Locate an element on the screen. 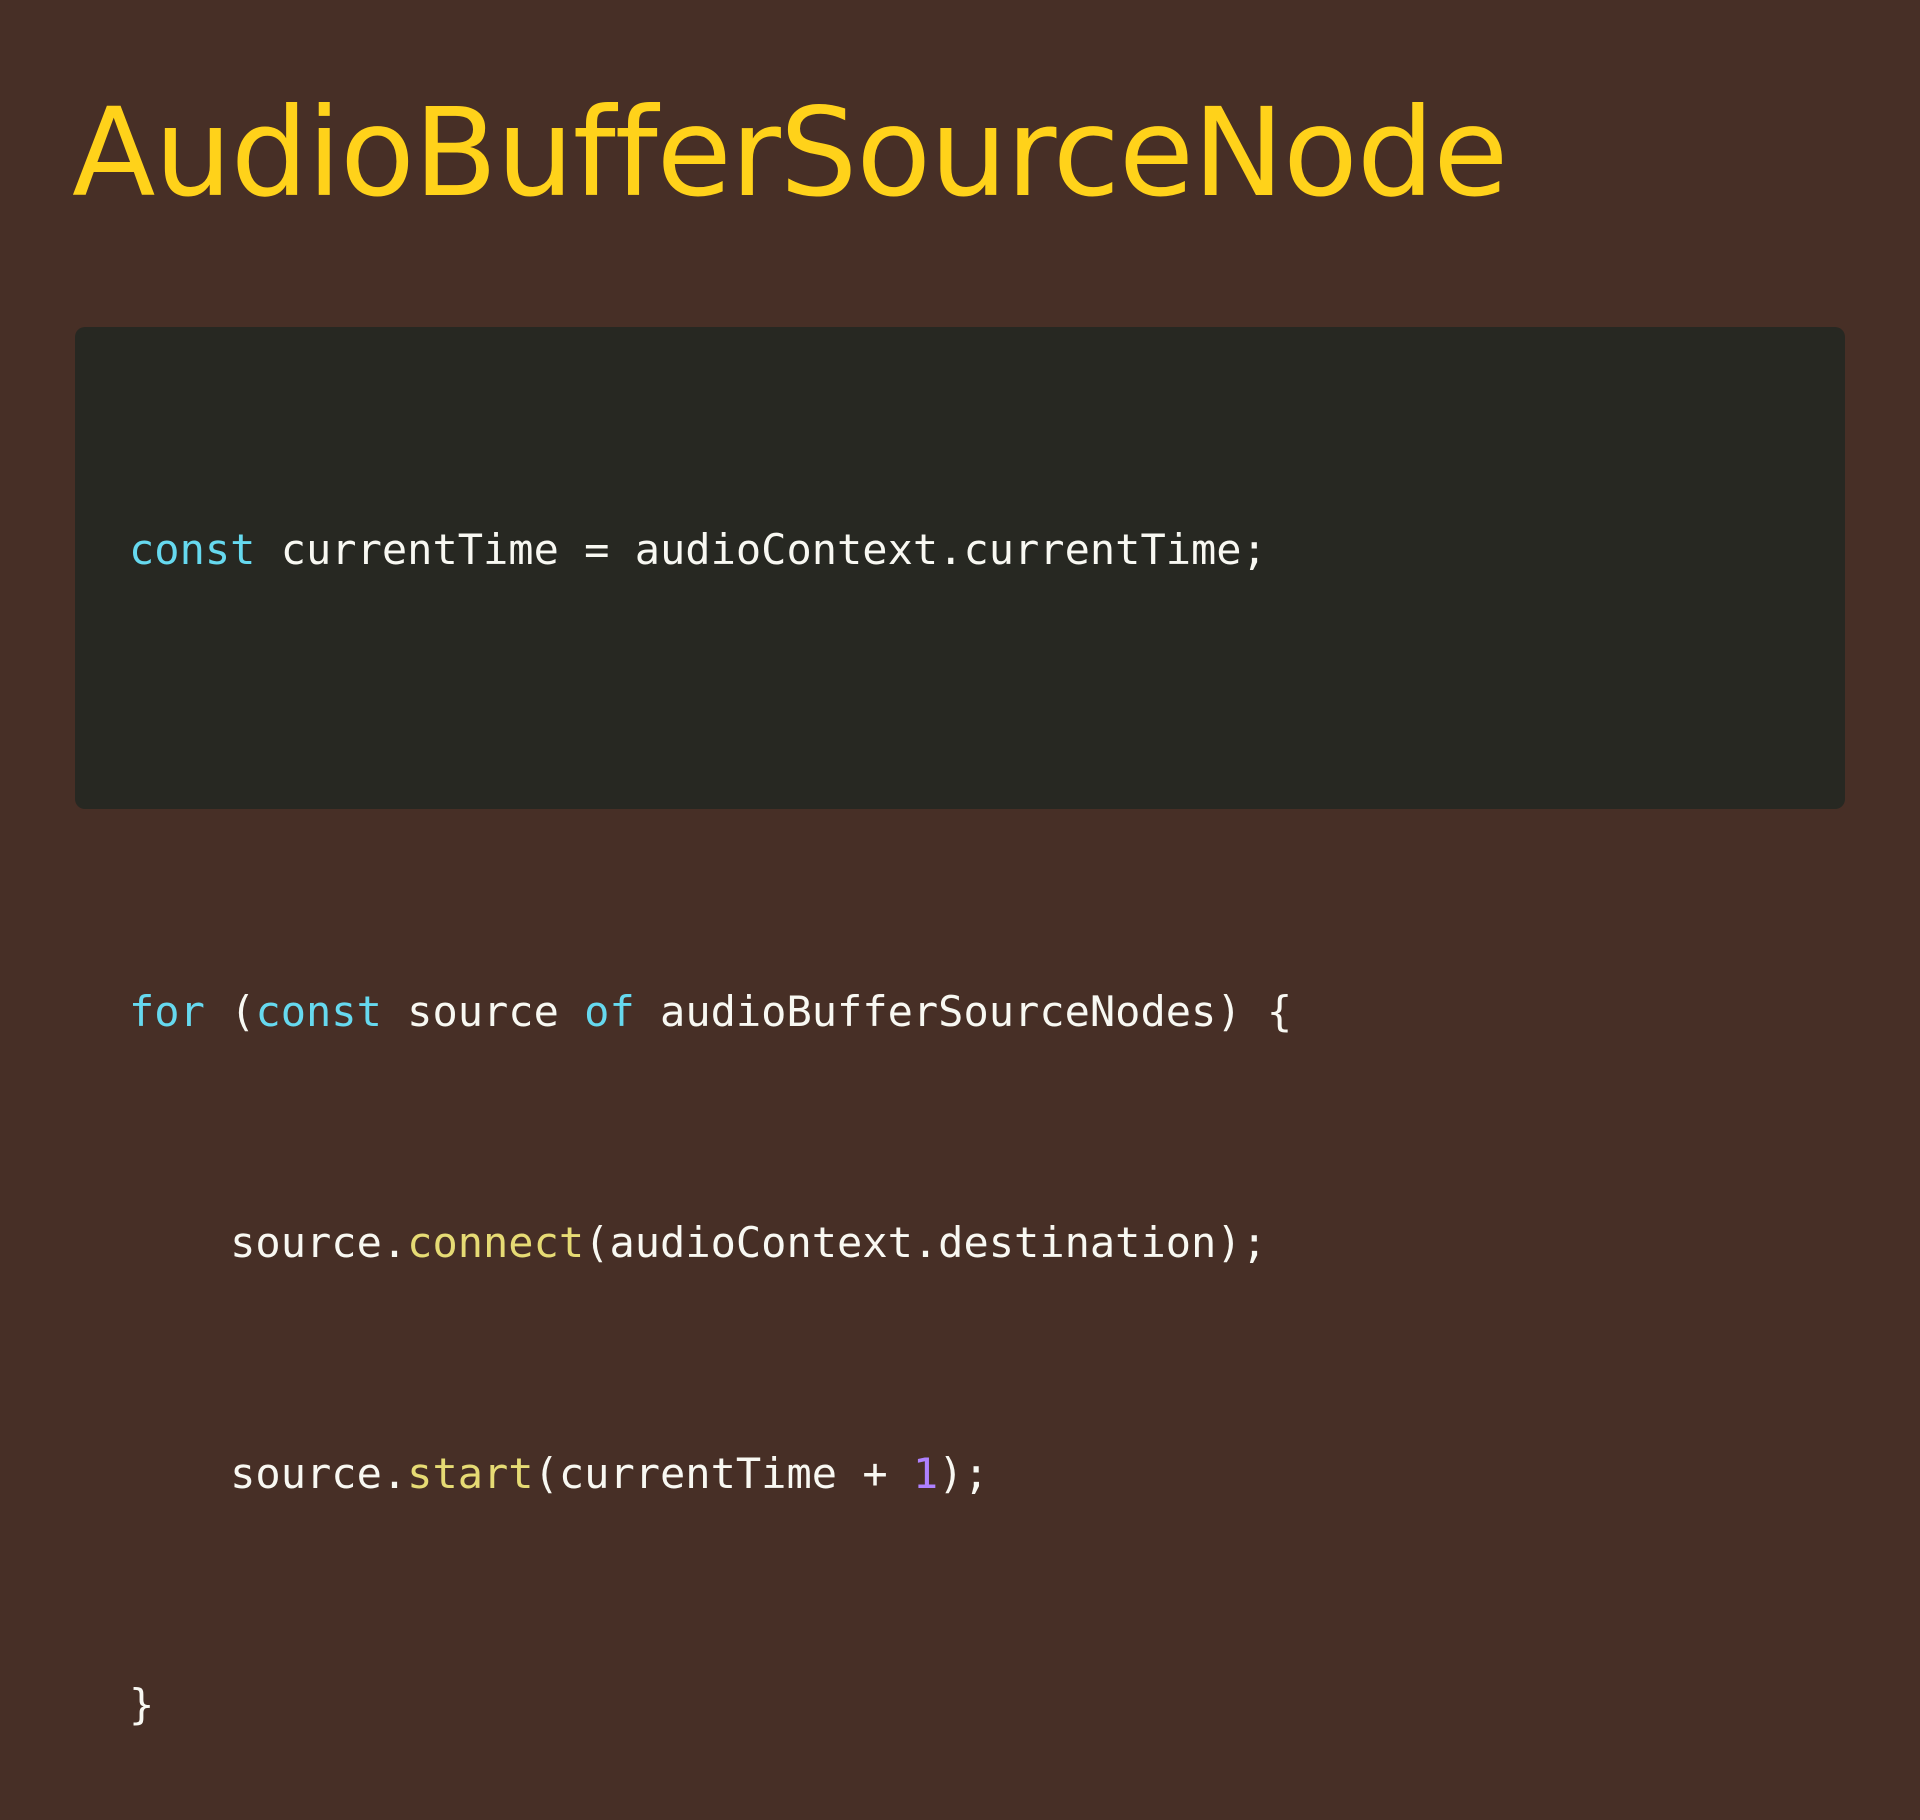 This screenshot has height=1820, width=1920. number-token: 1 is located at coordinates (925, 1473).